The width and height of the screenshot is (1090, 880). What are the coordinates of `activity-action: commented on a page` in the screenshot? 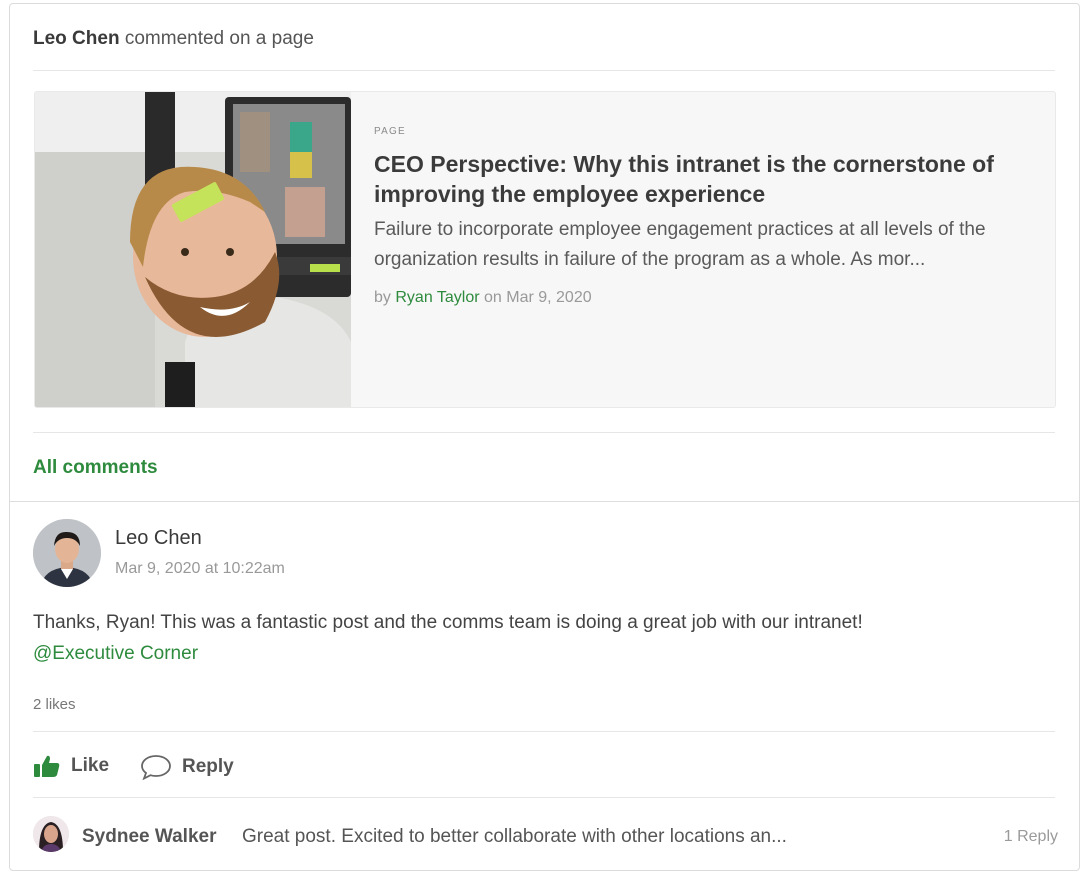 It's located at (219, 38).